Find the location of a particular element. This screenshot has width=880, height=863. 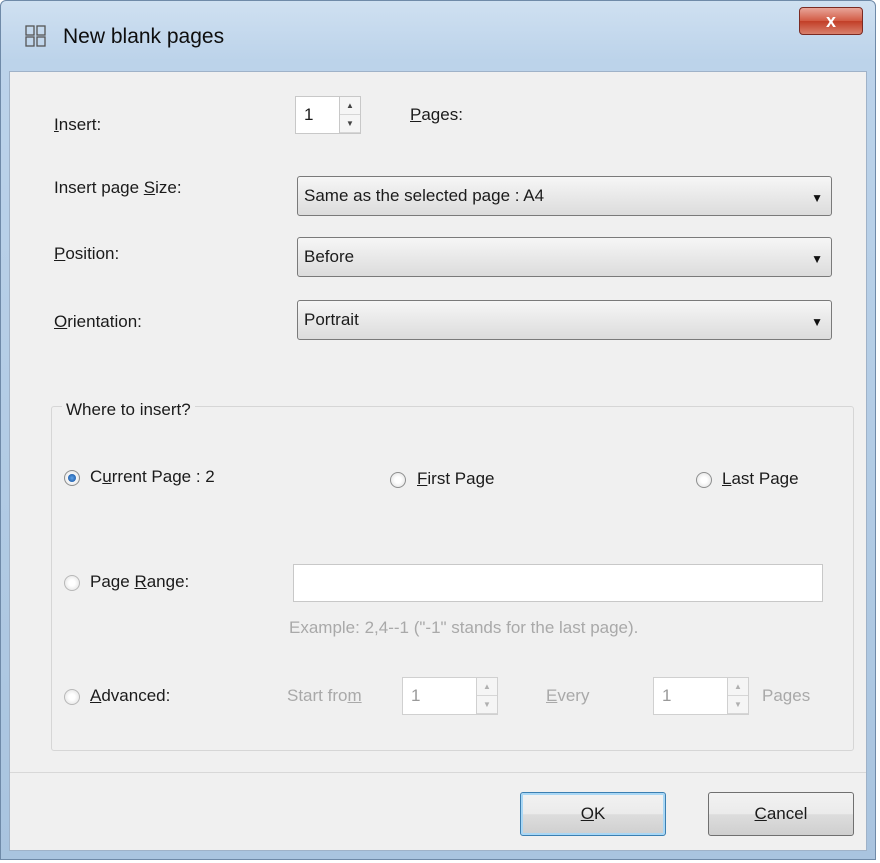

insert-count-value: 1 is located at coordinates (309, 114).